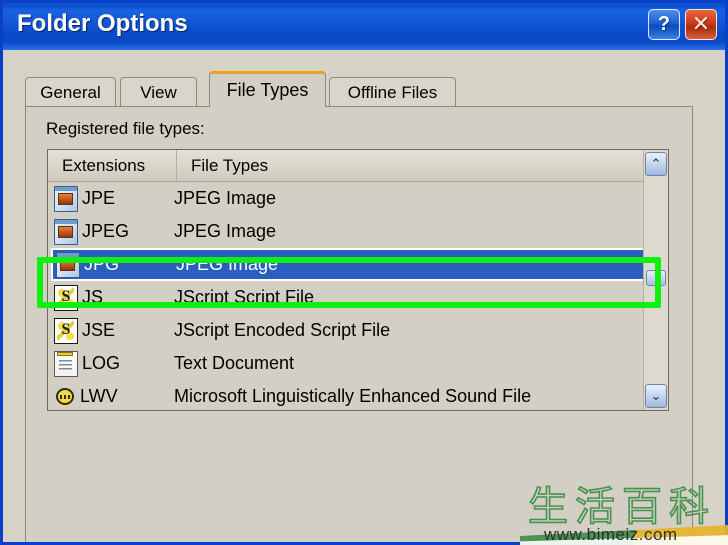  I want to click on close-button: ✕, so click(701, 24).